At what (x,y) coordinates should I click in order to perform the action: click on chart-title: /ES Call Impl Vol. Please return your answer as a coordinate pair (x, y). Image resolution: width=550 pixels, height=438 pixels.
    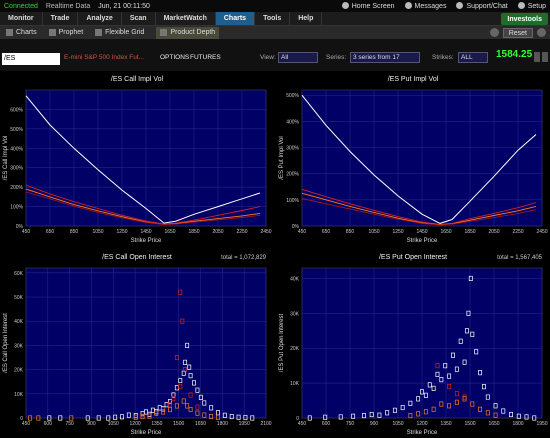
    Looking at the image, I should click on (137, 79).